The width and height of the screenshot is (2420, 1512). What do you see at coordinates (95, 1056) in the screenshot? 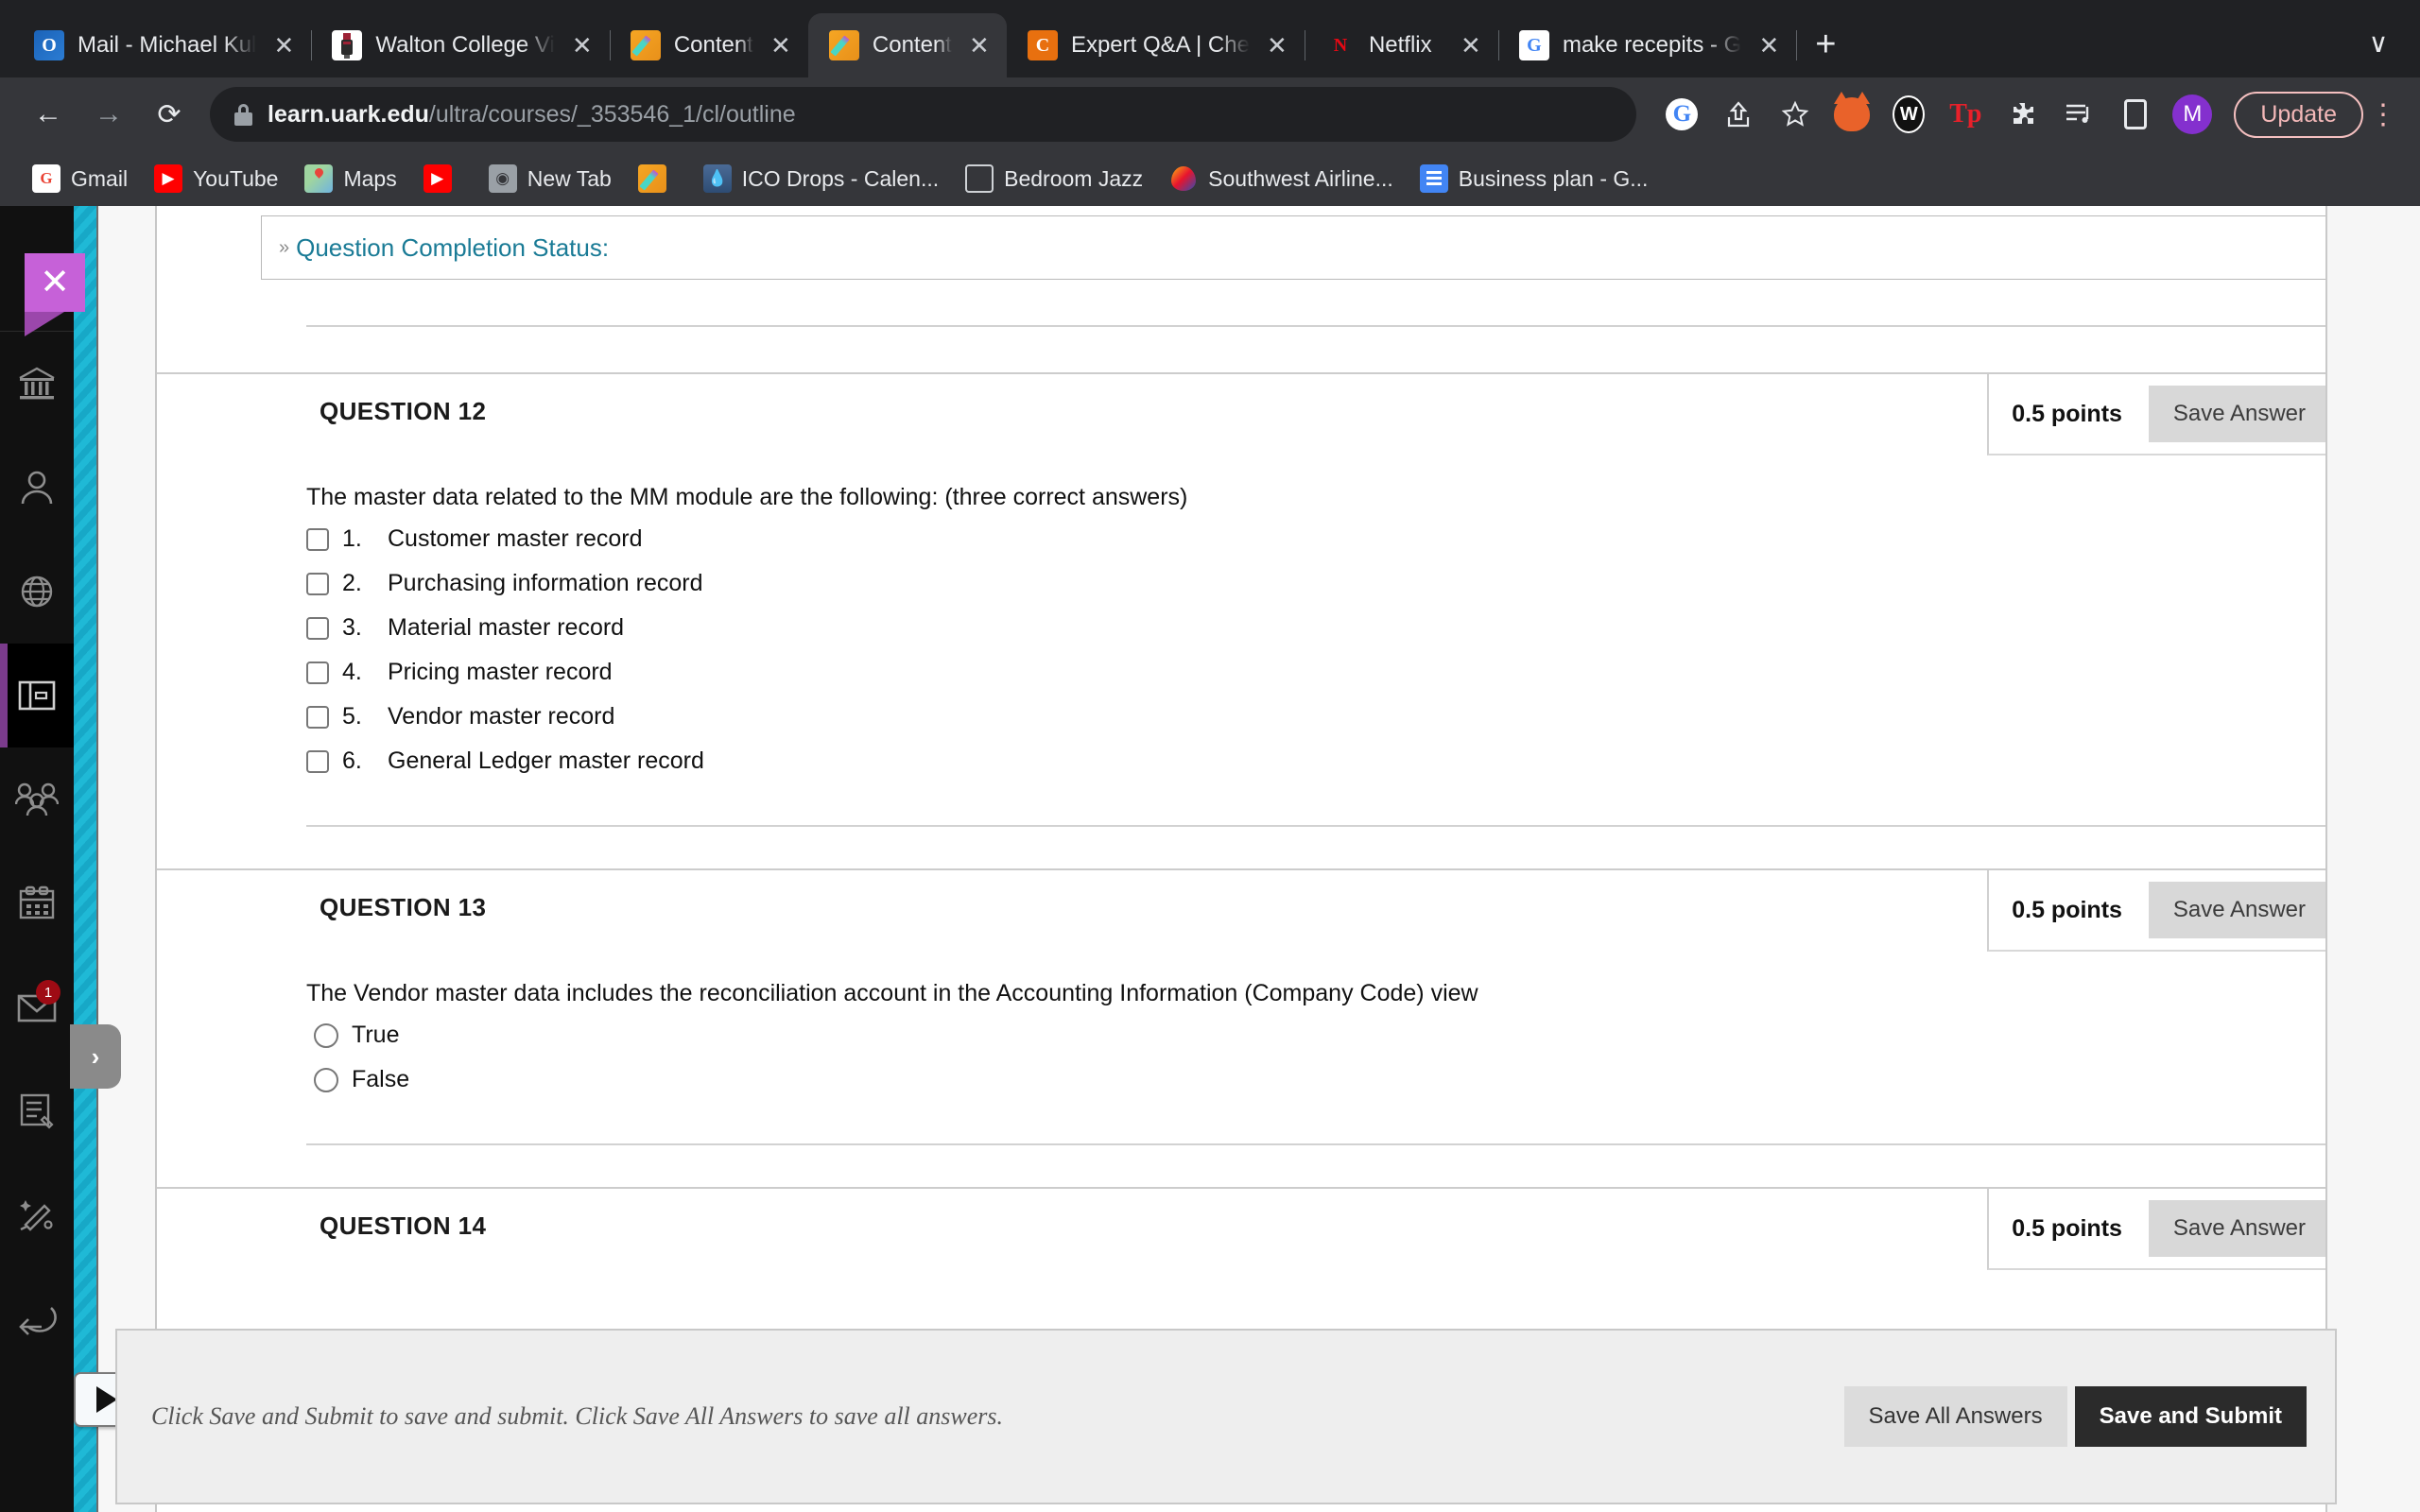
I see `expand-menu-button: ›` at bounding box center [95, 1056].